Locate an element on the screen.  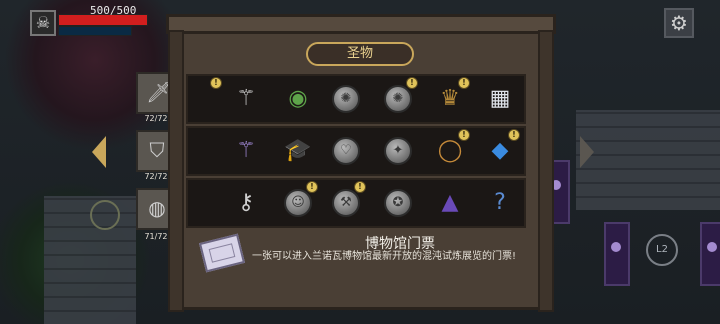
hammer-coin-icon: ⚒ is located at coordinates (346, 203).